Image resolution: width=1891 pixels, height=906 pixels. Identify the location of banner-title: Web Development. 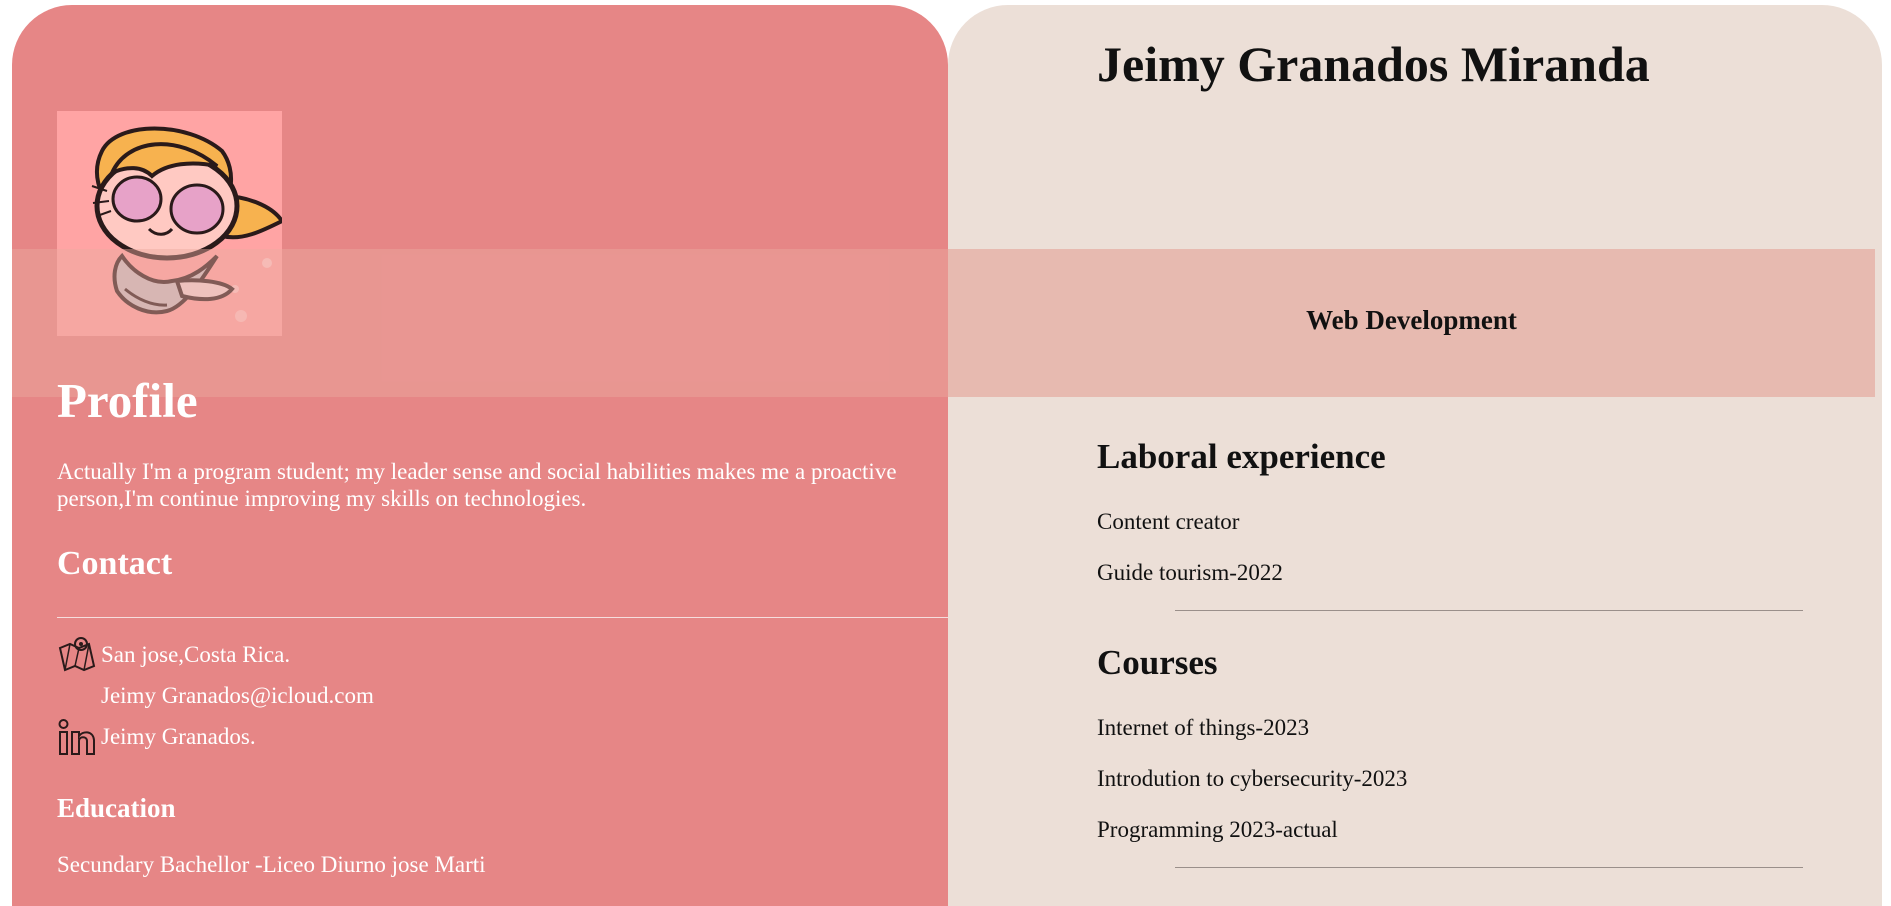
(1411, 320).